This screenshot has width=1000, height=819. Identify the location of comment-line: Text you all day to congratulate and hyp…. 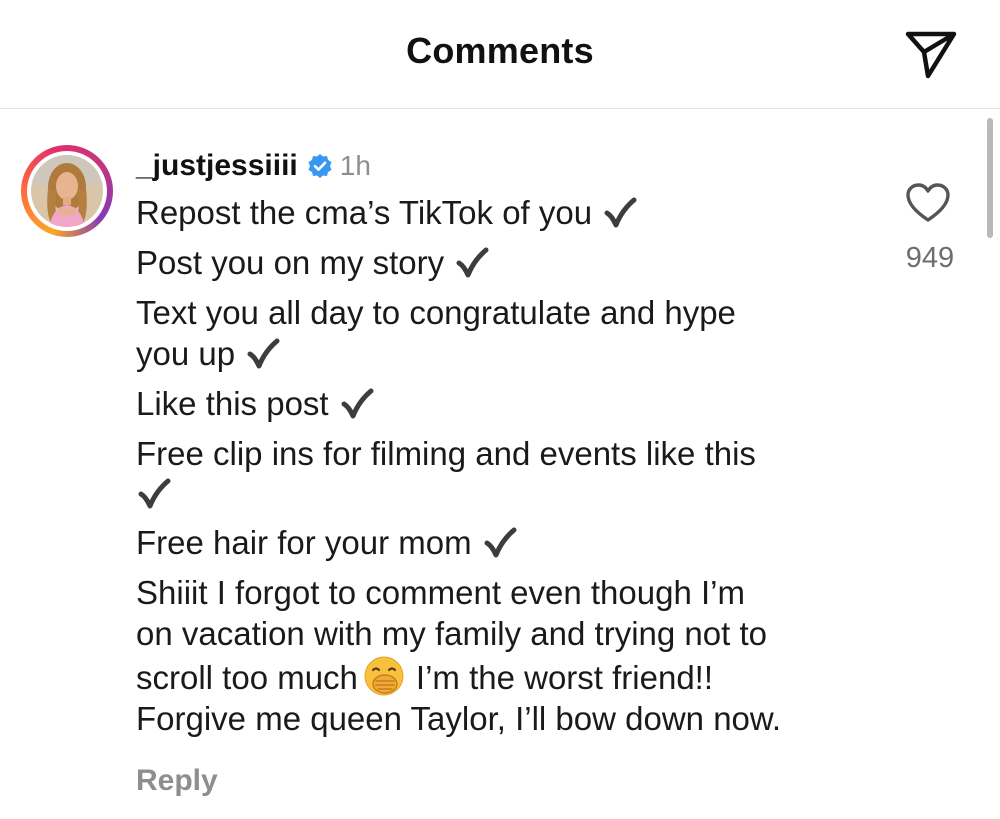
(436, 312).